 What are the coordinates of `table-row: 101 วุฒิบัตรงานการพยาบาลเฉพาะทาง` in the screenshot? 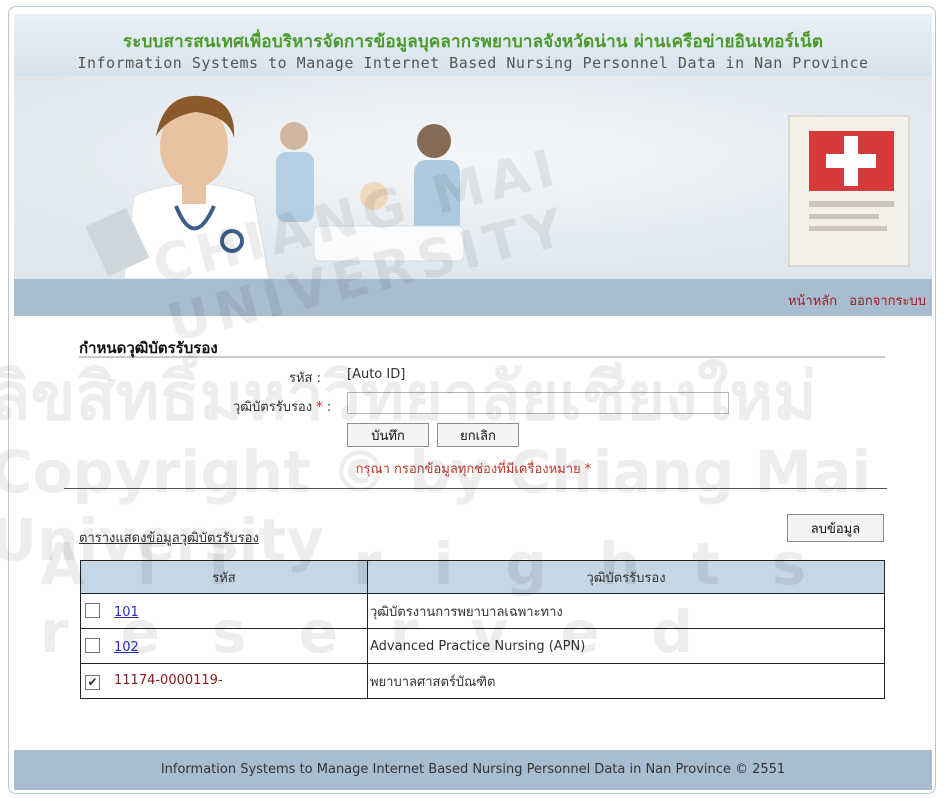 It's located at (482, 611).